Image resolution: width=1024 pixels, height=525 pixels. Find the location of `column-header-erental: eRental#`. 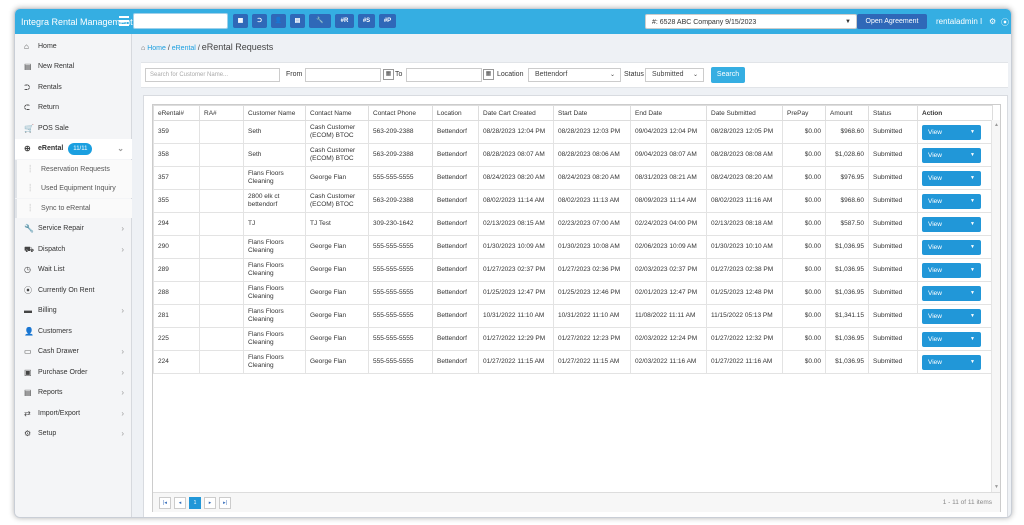

column-header-erental: eRental# is located at coordinates (176, 113).